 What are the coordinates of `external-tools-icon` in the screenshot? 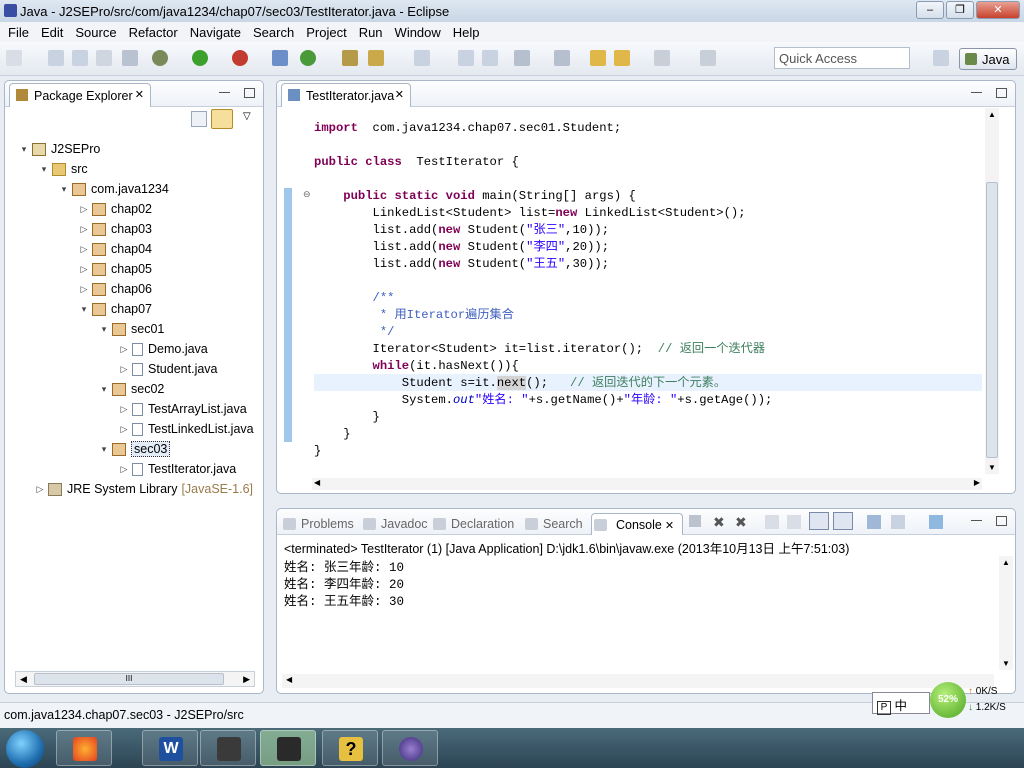 It's located at (240, 58).